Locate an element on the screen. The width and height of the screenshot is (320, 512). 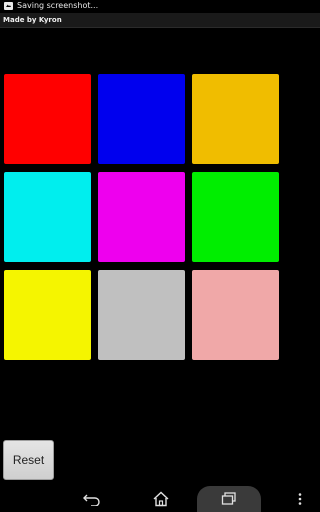
screenshot-icon is located at coordinates (8, 6).